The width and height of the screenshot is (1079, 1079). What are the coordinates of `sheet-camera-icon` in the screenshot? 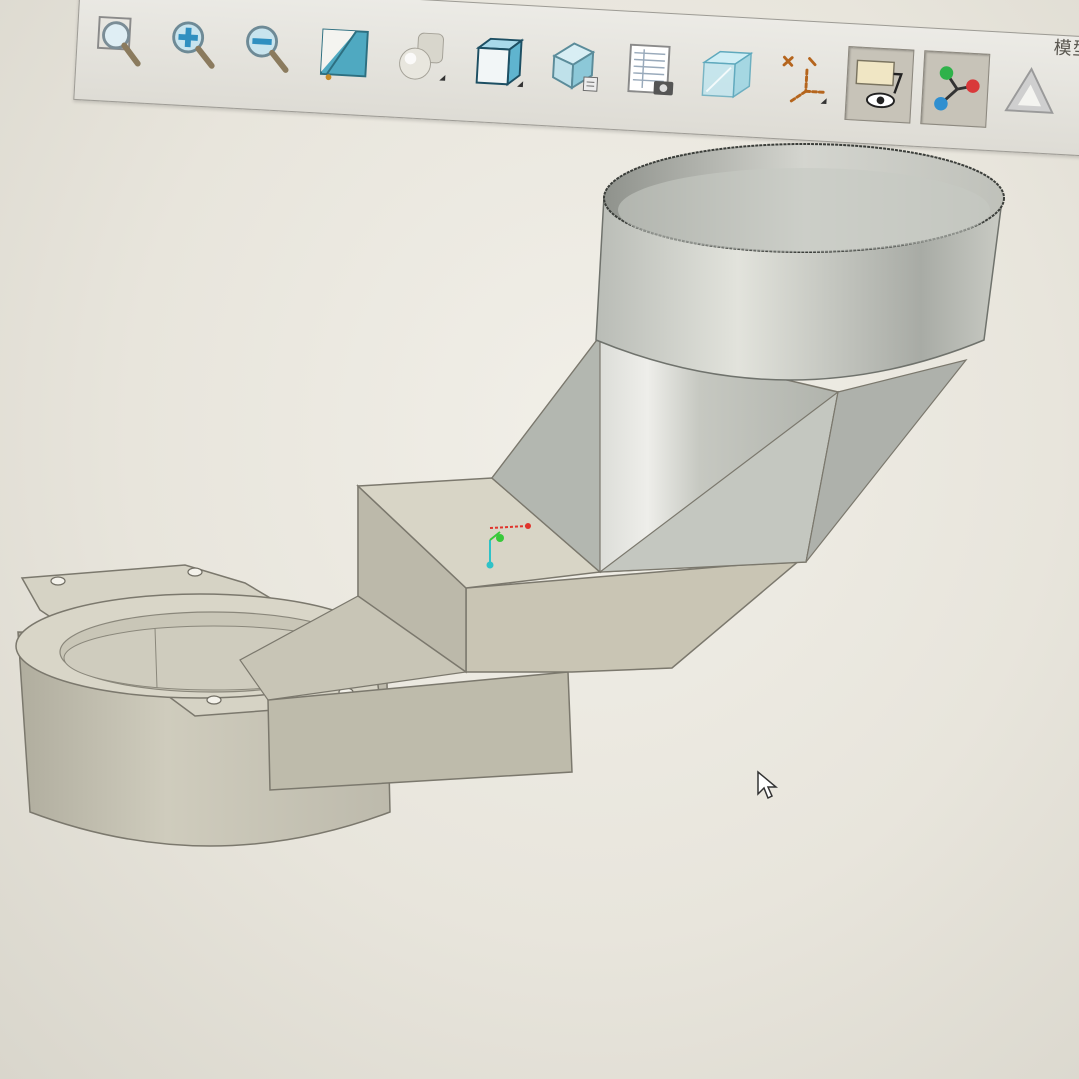 It's located at (650, 69).